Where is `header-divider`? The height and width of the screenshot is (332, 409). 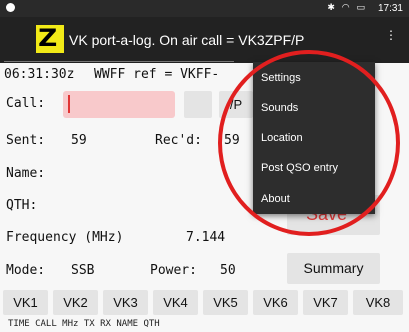 header-divider is located at coordinates (119, 61).